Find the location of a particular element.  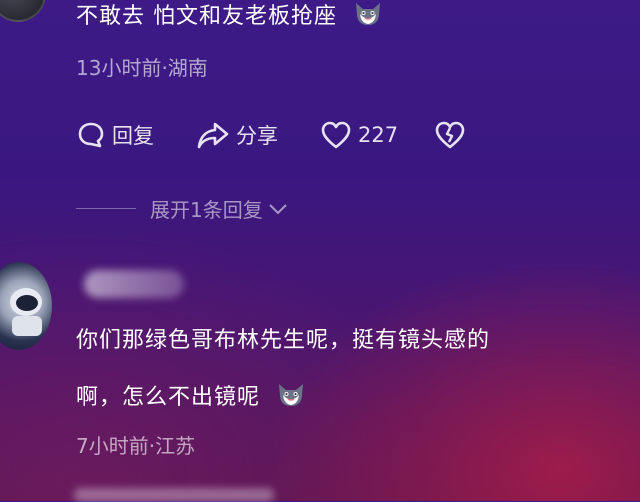

comment-text-line: 啊，怎么不出镜呢 is located at coordinates (168, 397).